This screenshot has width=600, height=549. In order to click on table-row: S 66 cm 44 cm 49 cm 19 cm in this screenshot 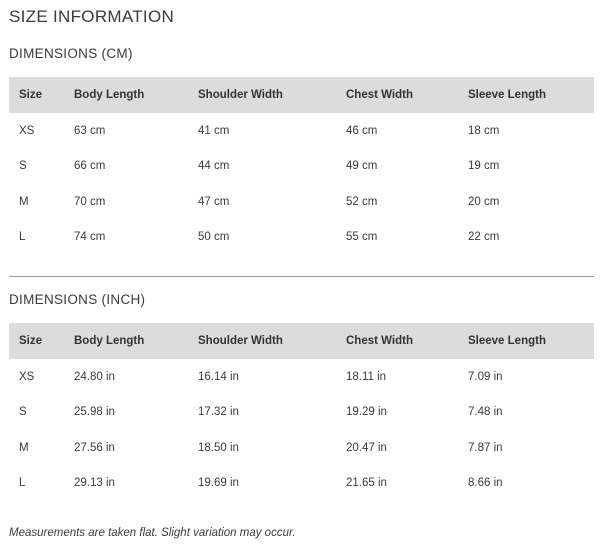, I will do `click(301, 167)`.